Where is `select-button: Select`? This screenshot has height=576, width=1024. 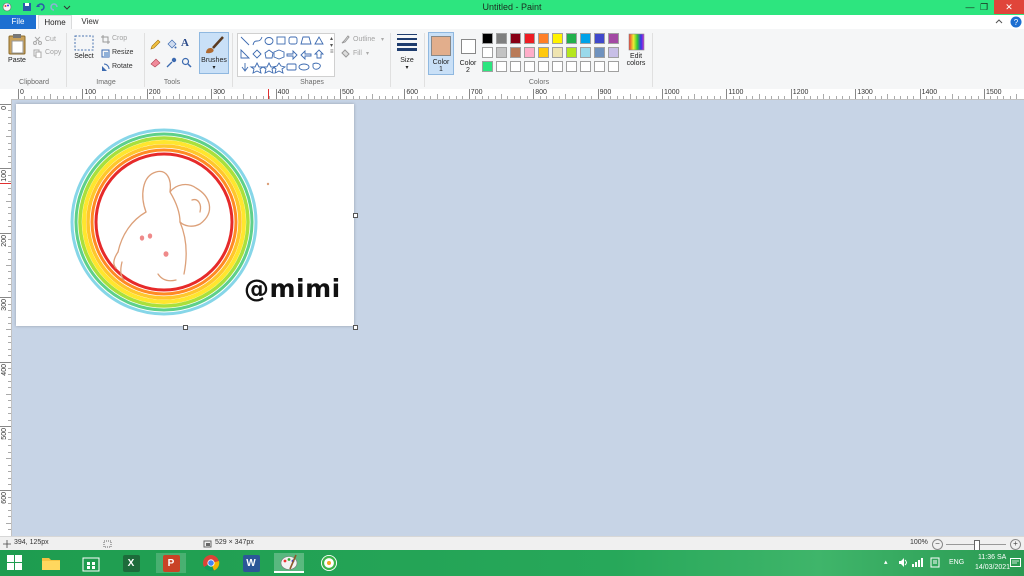
select-button: Select is located at coordinates (84, 55).